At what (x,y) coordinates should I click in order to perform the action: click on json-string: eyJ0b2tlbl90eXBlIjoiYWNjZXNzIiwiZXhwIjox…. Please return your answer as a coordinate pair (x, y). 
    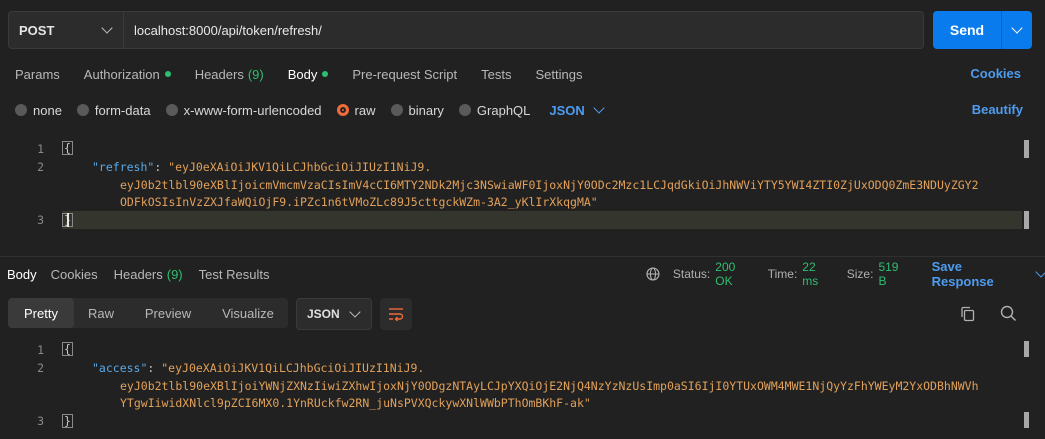
    Looking at the image, I should click on (549, 386).